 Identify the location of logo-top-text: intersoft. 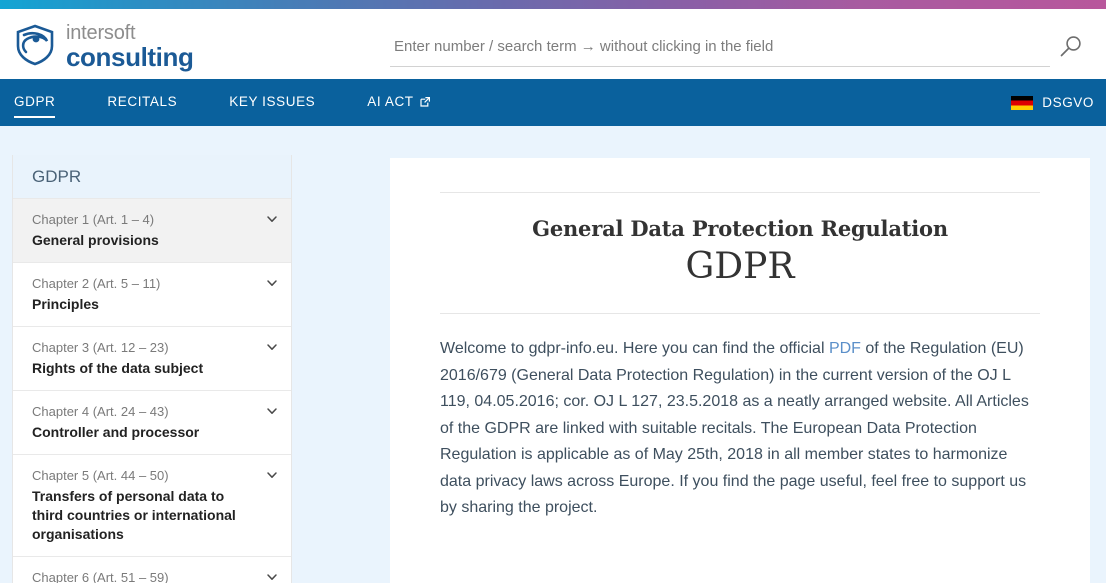
(101, 32).